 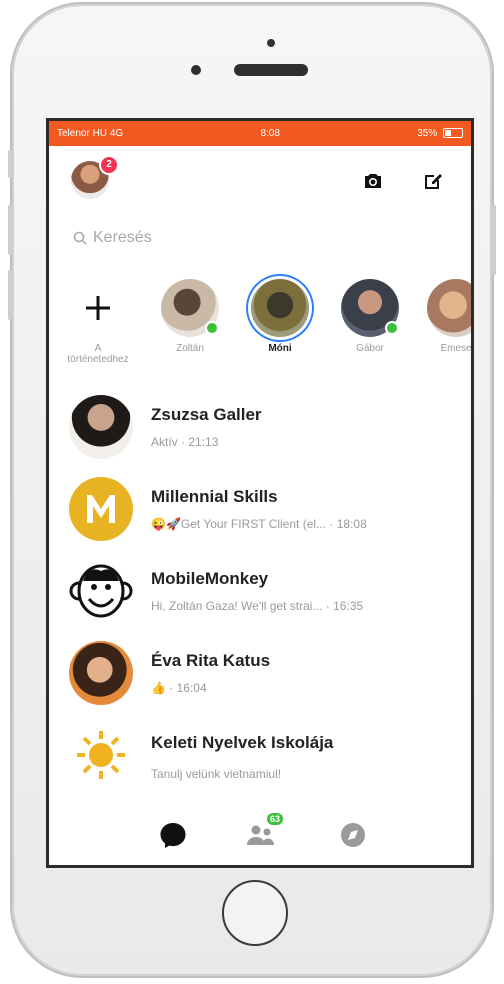 I want to click on chat-preview-line: Tanulj velünk vietnamiul!, so click(x=216, y=774).